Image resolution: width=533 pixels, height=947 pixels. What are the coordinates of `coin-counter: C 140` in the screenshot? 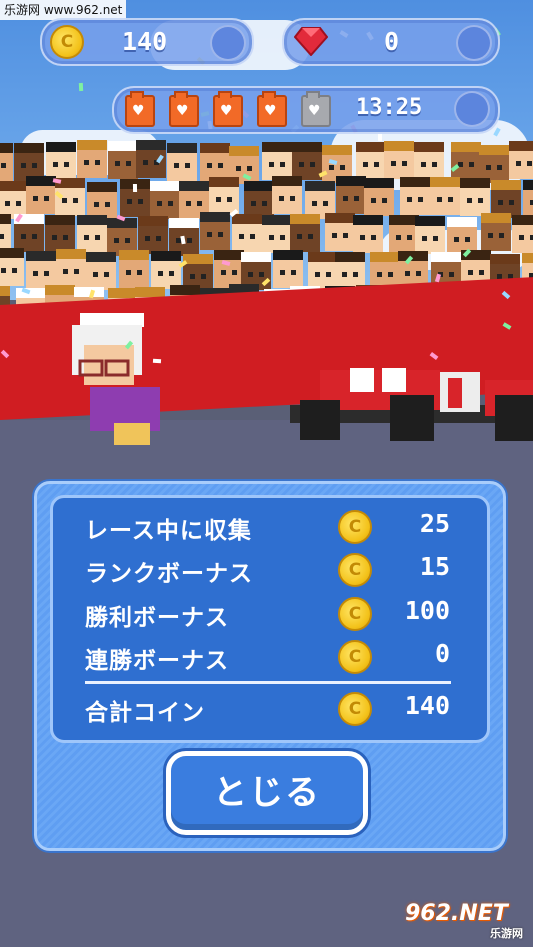 It's located at (147, 42).